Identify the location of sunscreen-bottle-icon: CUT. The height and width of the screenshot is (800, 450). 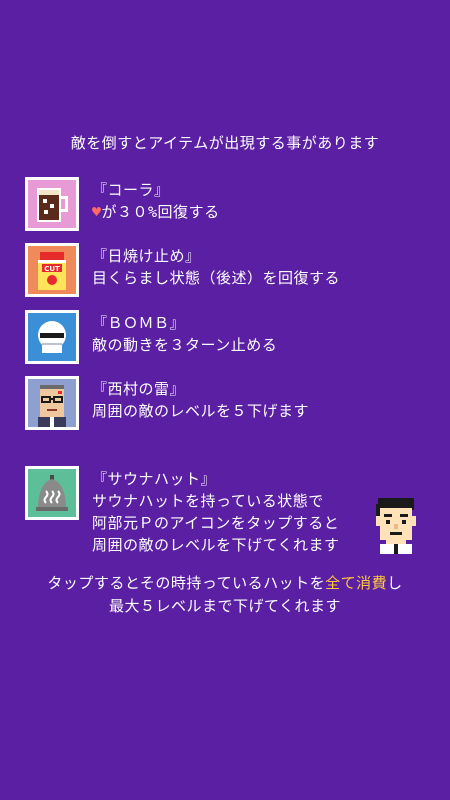
(52, 270).